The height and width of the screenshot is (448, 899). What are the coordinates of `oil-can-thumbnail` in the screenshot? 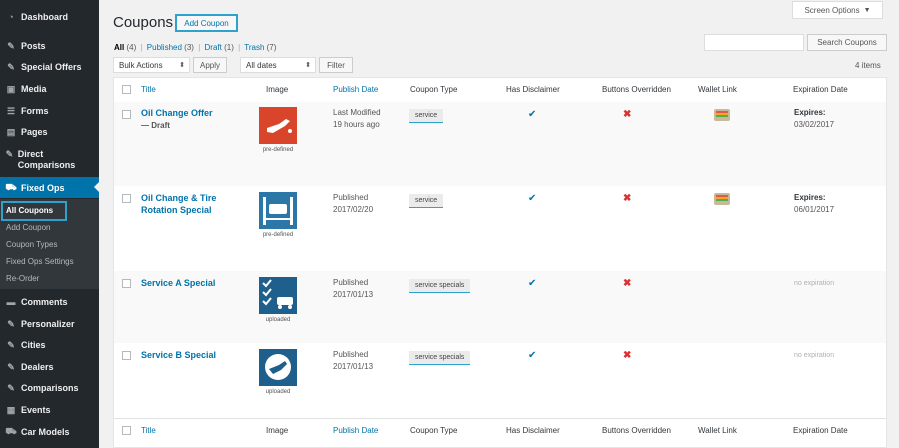 It's located at (278, 125).